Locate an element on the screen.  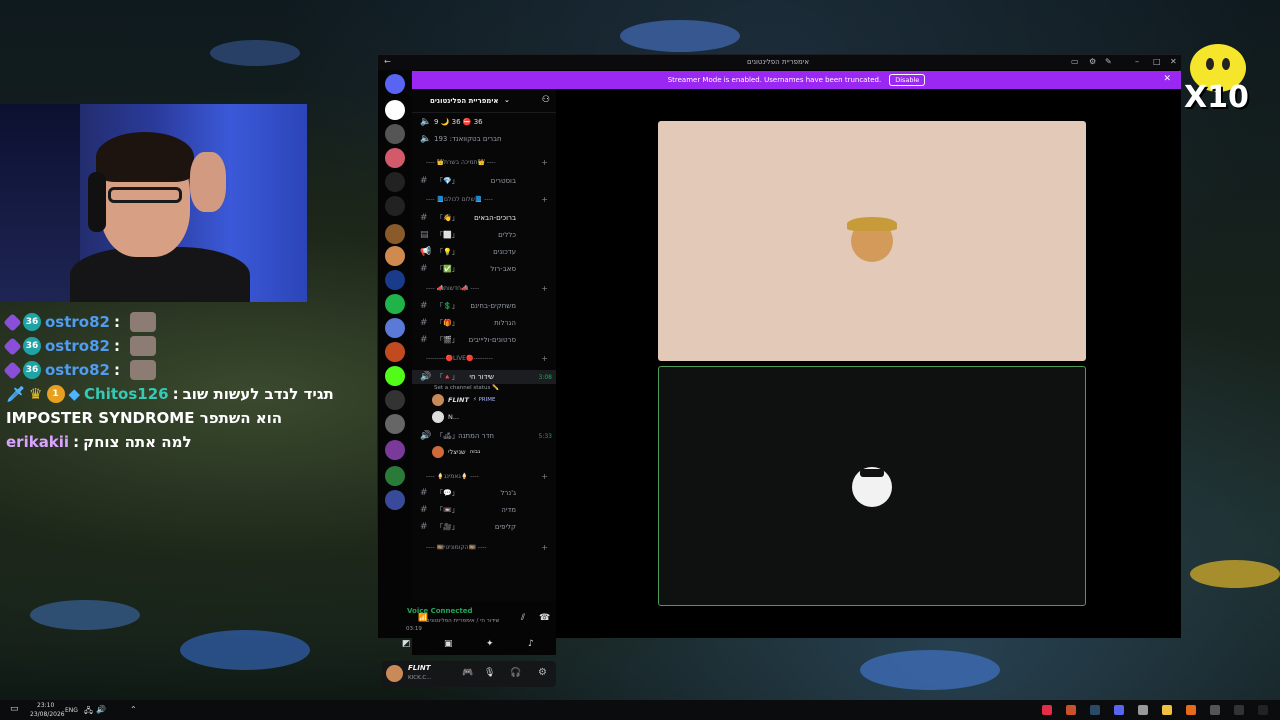
rules-channel-icon: ▤ is located at coordinates (424, 235).